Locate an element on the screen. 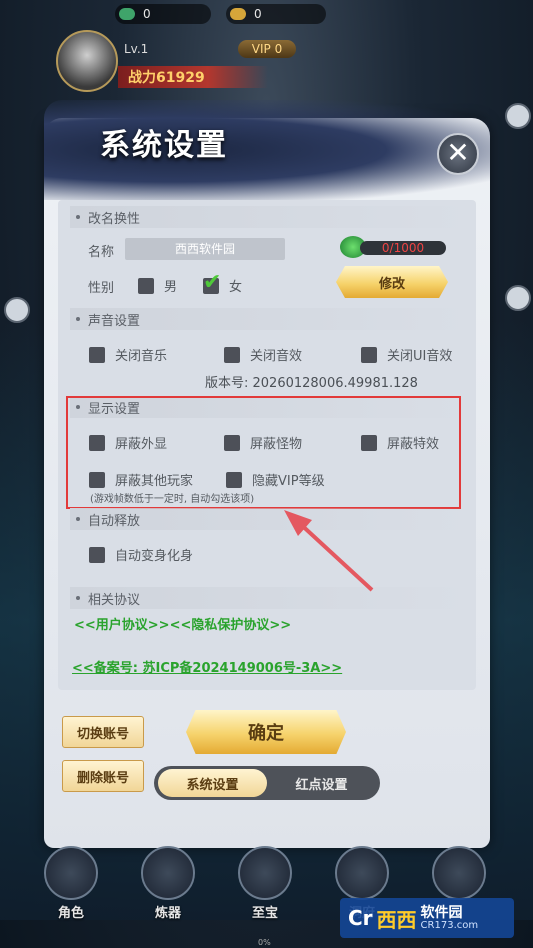 The width and height of the screenshot is (533, 948). gender-label: 性别 is located at coordinates (101, 288).